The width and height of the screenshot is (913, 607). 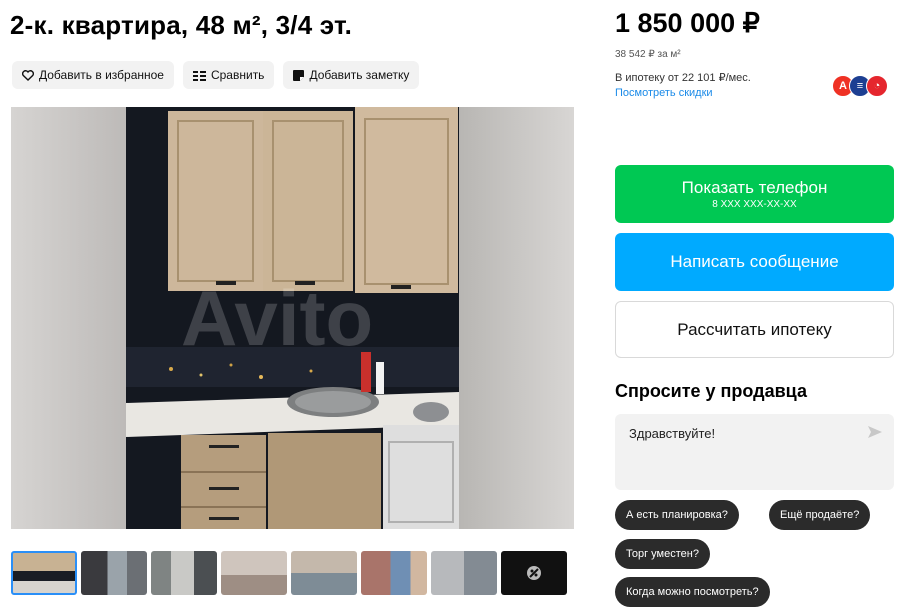 What do you see at coordinates (820, 515) in the screenshot?
I see `quick-question-chip: Ещё продаёте?` at bounding box center [820, 515].